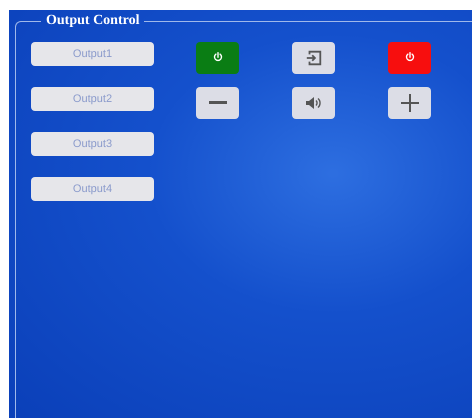 This screenshot has width=472, height=418. Describe the element at coordinates (92, 21) in the screenshot. I see `group-title: Output Control` at that location.